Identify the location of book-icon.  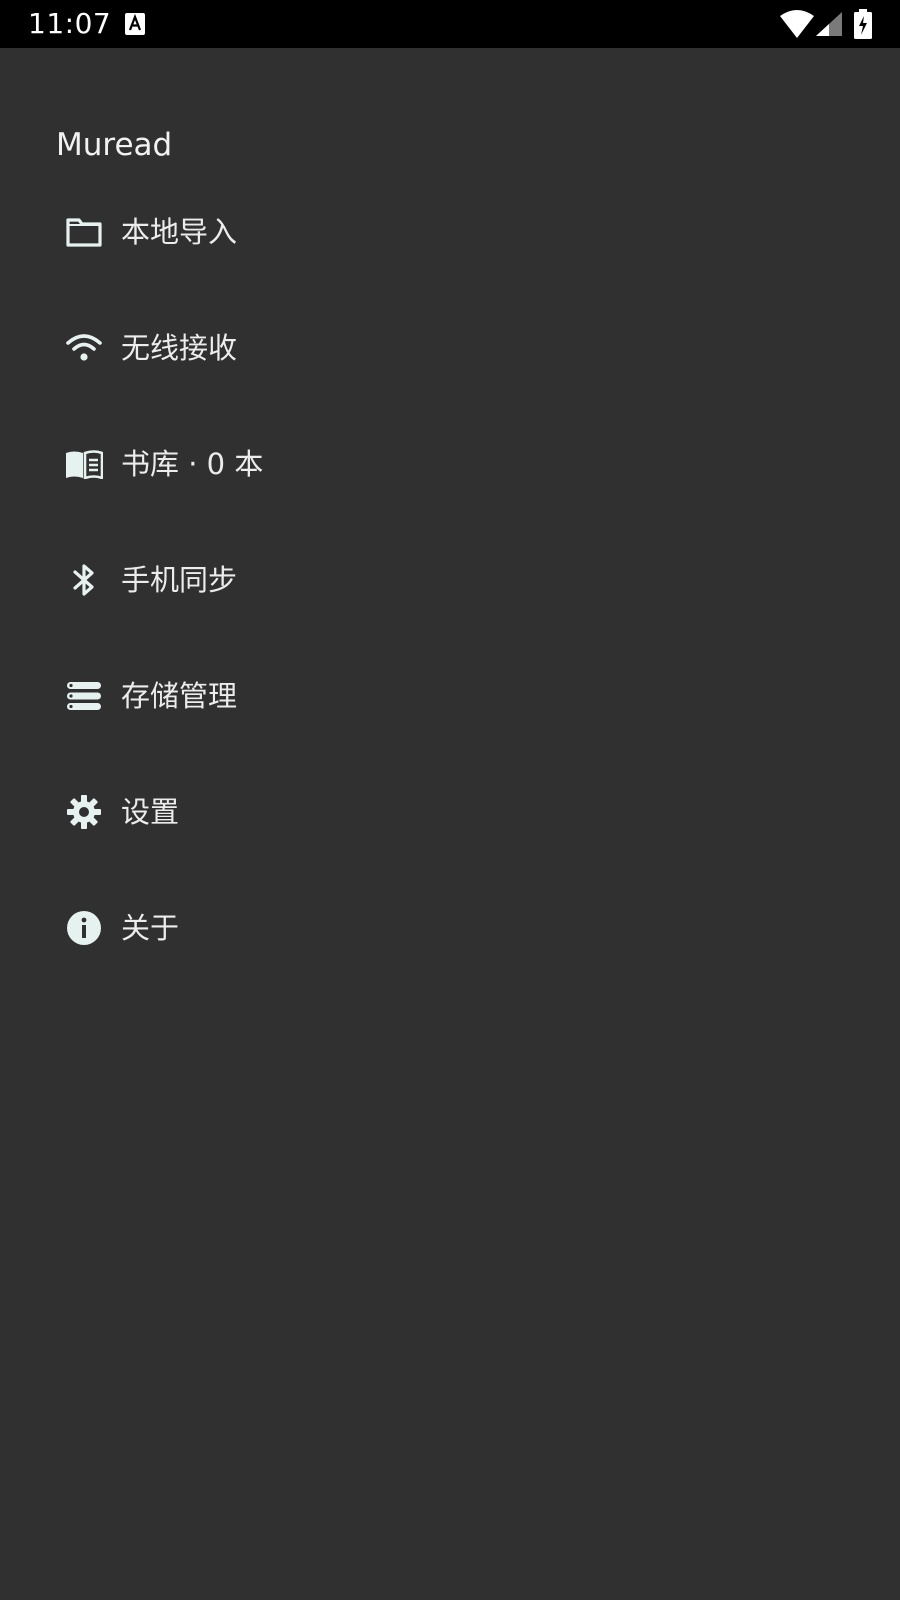
(84, 464).